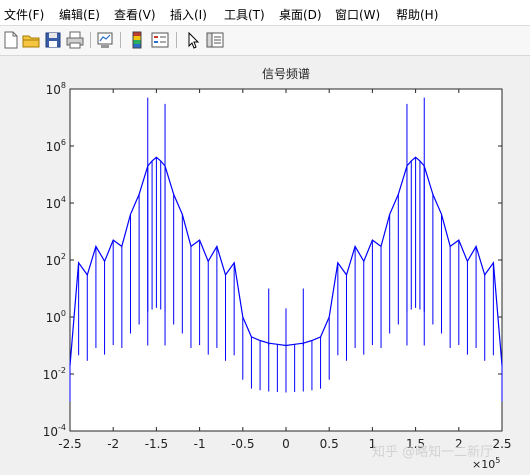  I want to click on pointer-button, so click(193, 40).